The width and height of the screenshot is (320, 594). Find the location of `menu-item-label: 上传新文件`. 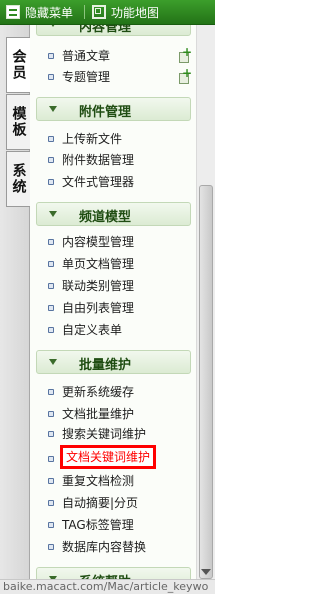

menu-item-label: 上传新文件 is located at coordinates (92, 139).